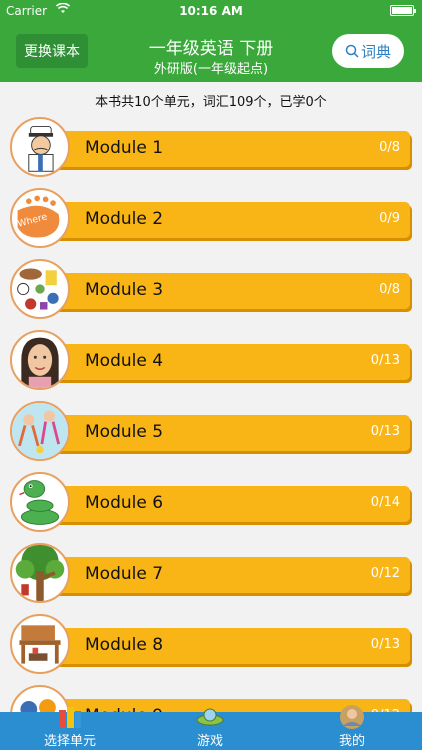 The image size is (422, 750). Describe the element at coordinates (124, 219) in the screenshot. I see `module-name: Module 2` at that location.